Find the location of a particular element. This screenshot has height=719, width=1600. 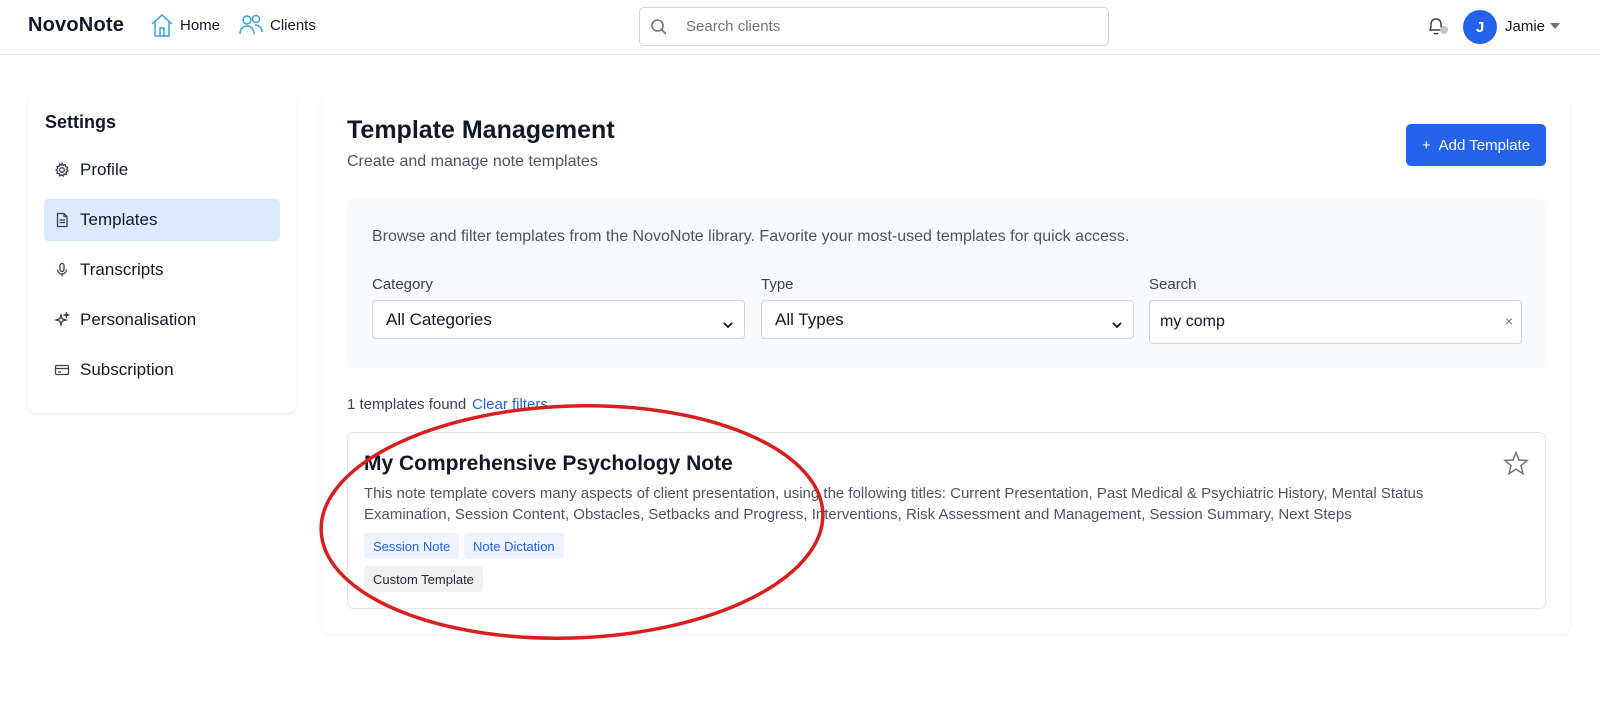

sparkles-icon is located at coordinates (62, 320).